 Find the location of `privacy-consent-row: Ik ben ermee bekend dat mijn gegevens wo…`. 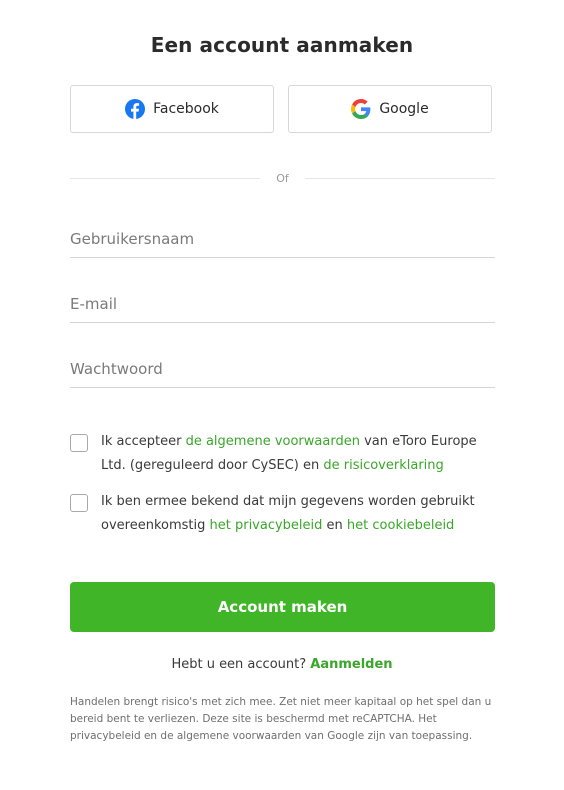

privacy-consent-row: Ik ben ermee bekend dat mijn gegevens wo… is located at coordinates (285, 515).